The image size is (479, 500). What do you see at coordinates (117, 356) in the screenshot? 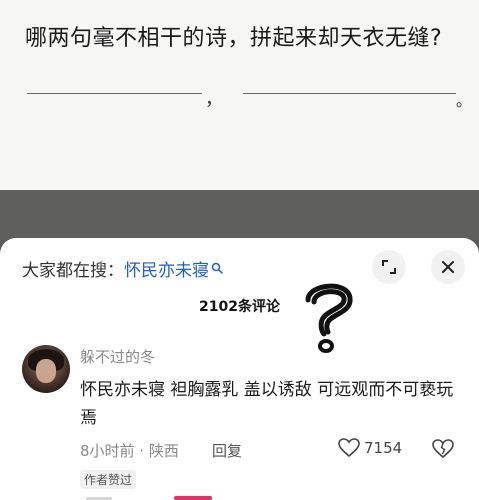
I see `comment-username: 躲不过的冬` at bounding box center [117, 356].